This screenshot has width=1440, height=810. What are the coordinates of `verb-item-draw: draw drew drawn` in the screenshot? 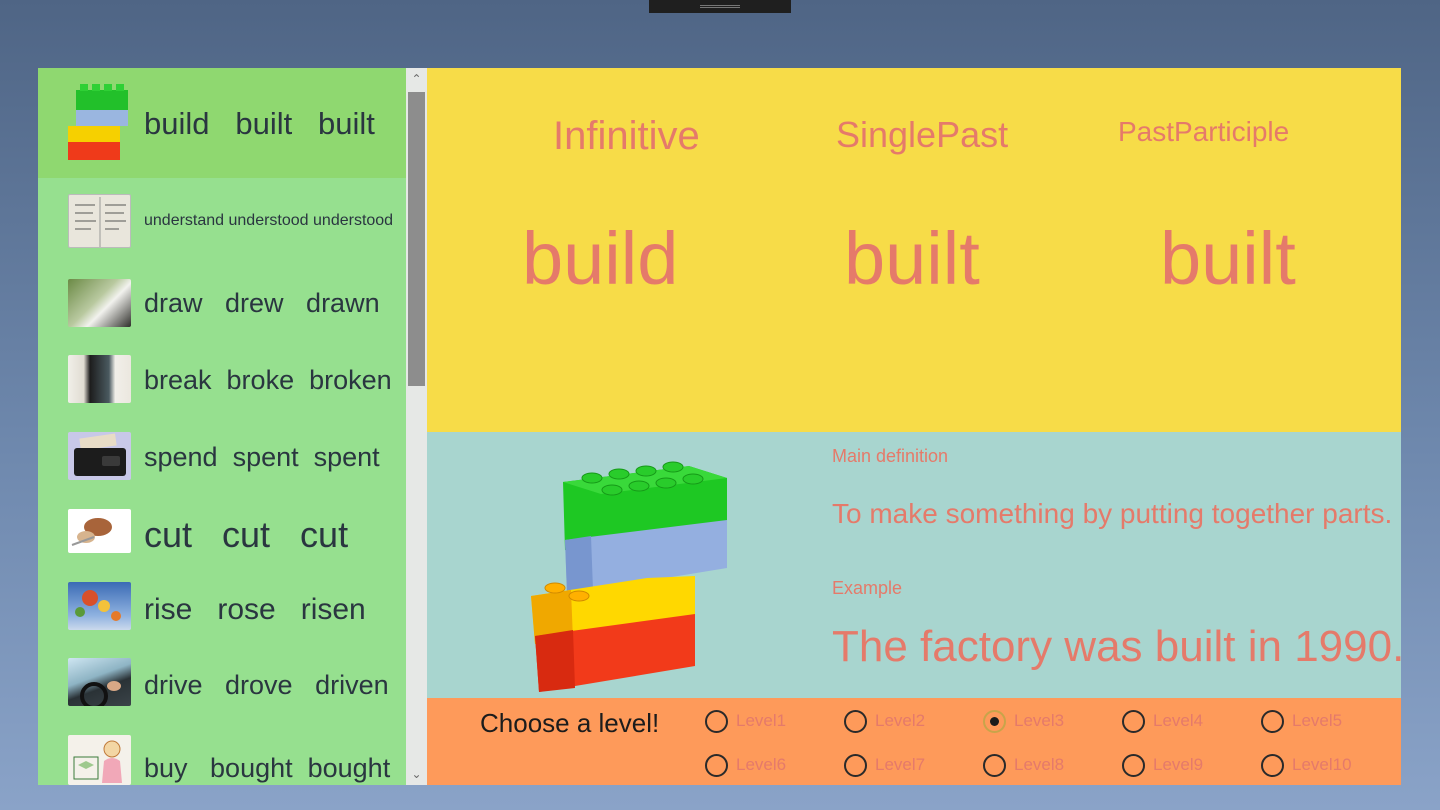 It's located at (222, 302).